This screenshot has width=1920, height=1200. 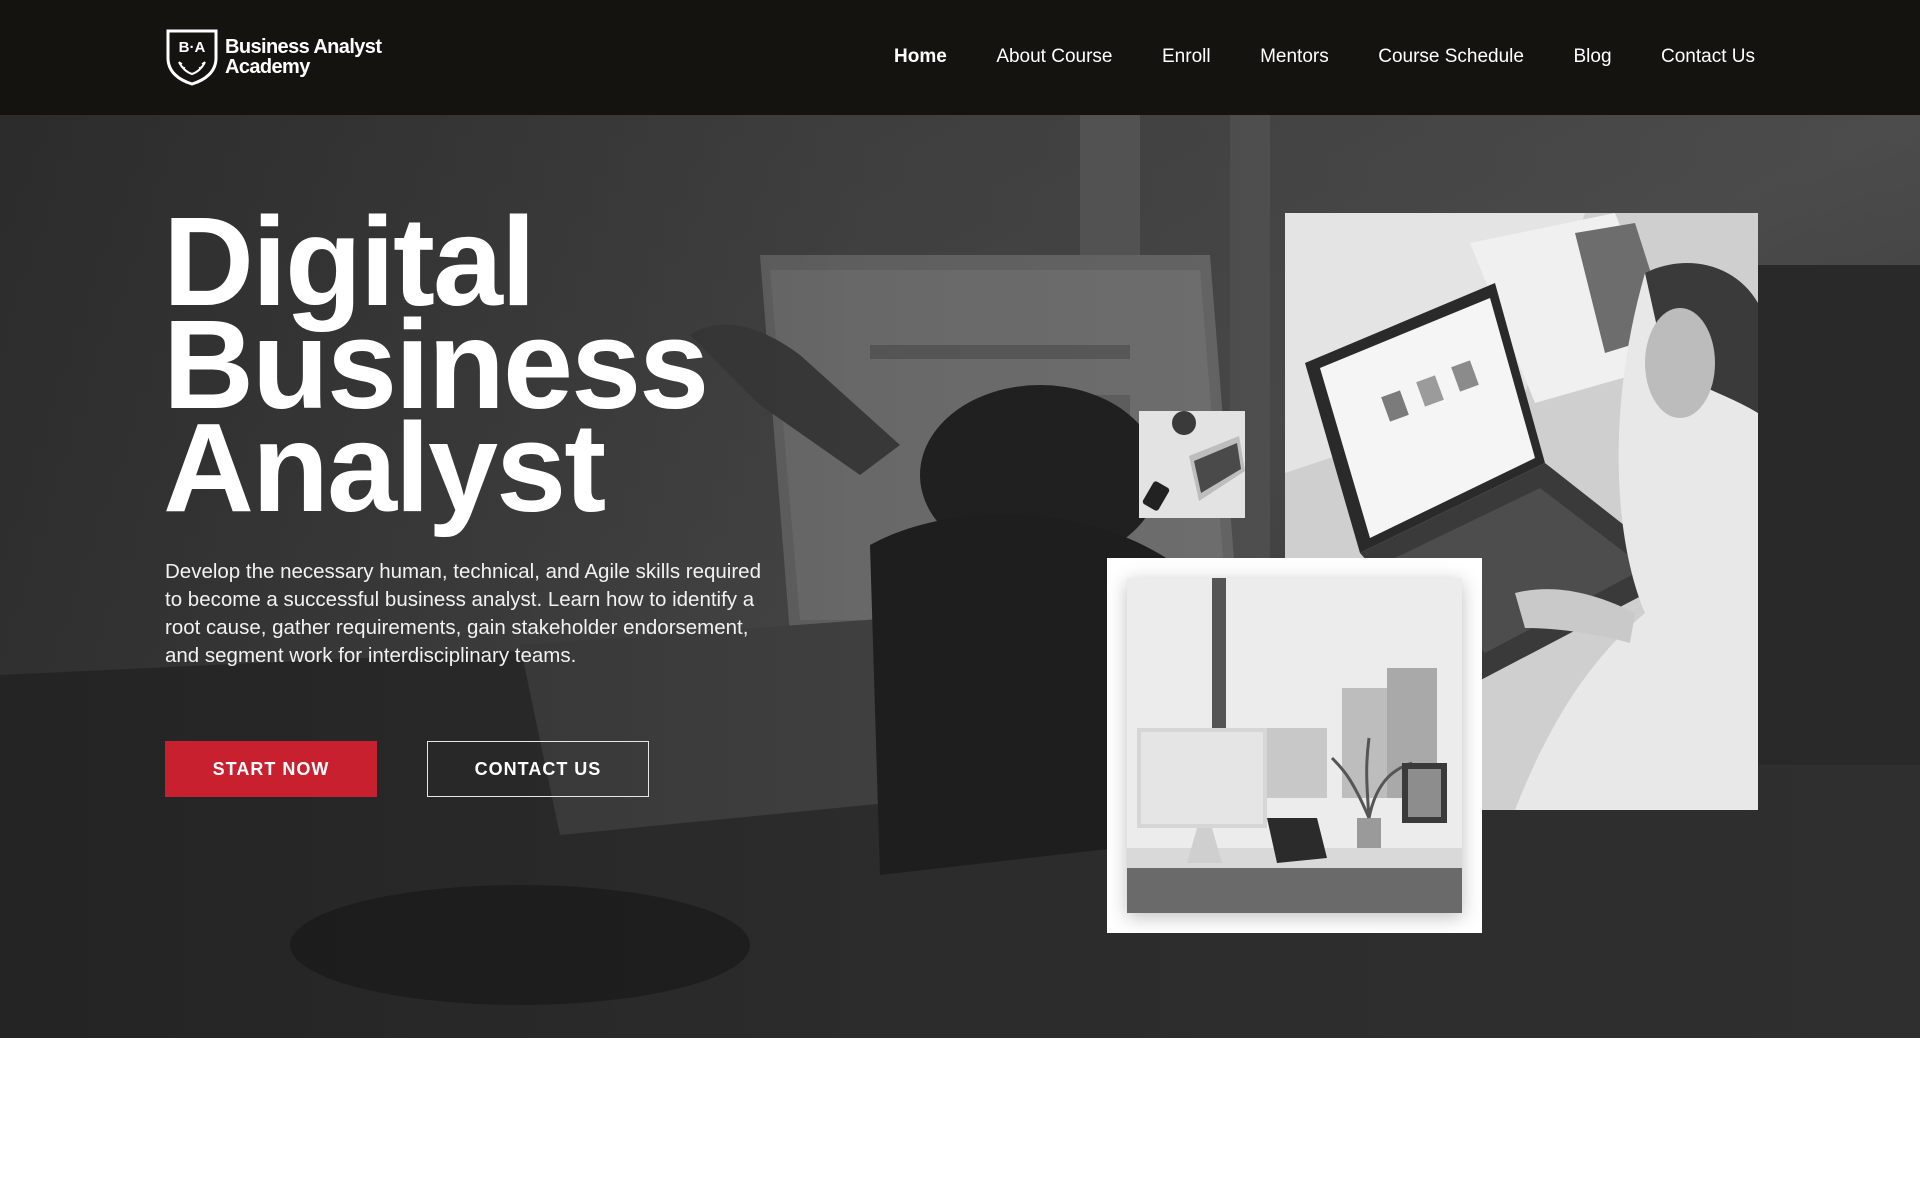 What do you see at coordinates (1294, 57) in the screenshot?
I see `nav-mentors: Mentors` at bounding box center [1294, 57].